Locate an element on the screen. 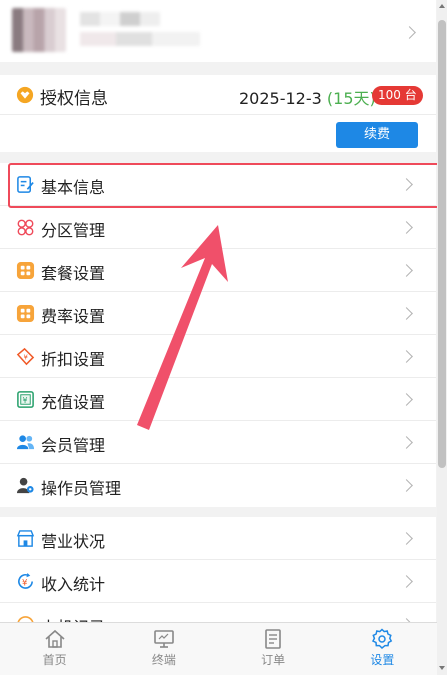 The image size is (447, 675). menu-item-label: 基本信息 is located at coordinates (73, 187).